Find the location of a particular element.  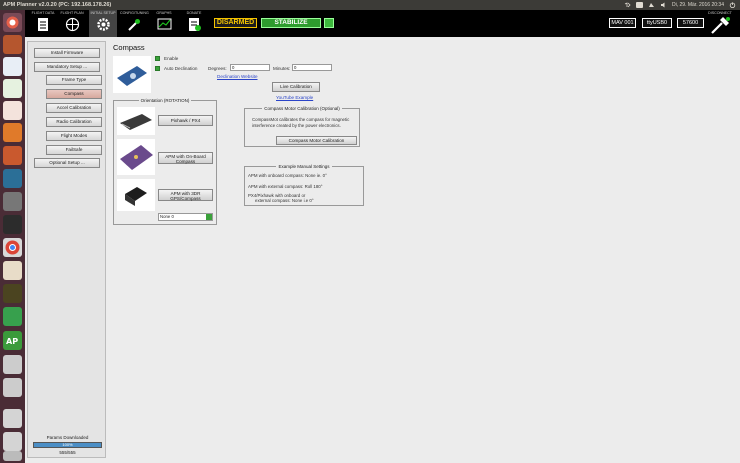

donate-icon is located at coordinates (195, 24).